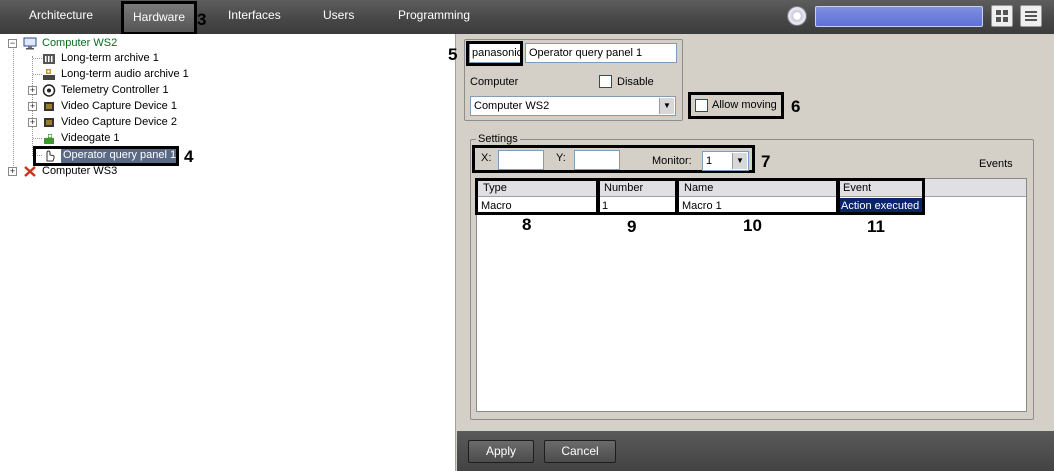 The width and height of the screenshot is (1054, 471). What do you see at coordinates (899, 16) in the screenshot?
I see `search-input` at bounding box center [899, 16].